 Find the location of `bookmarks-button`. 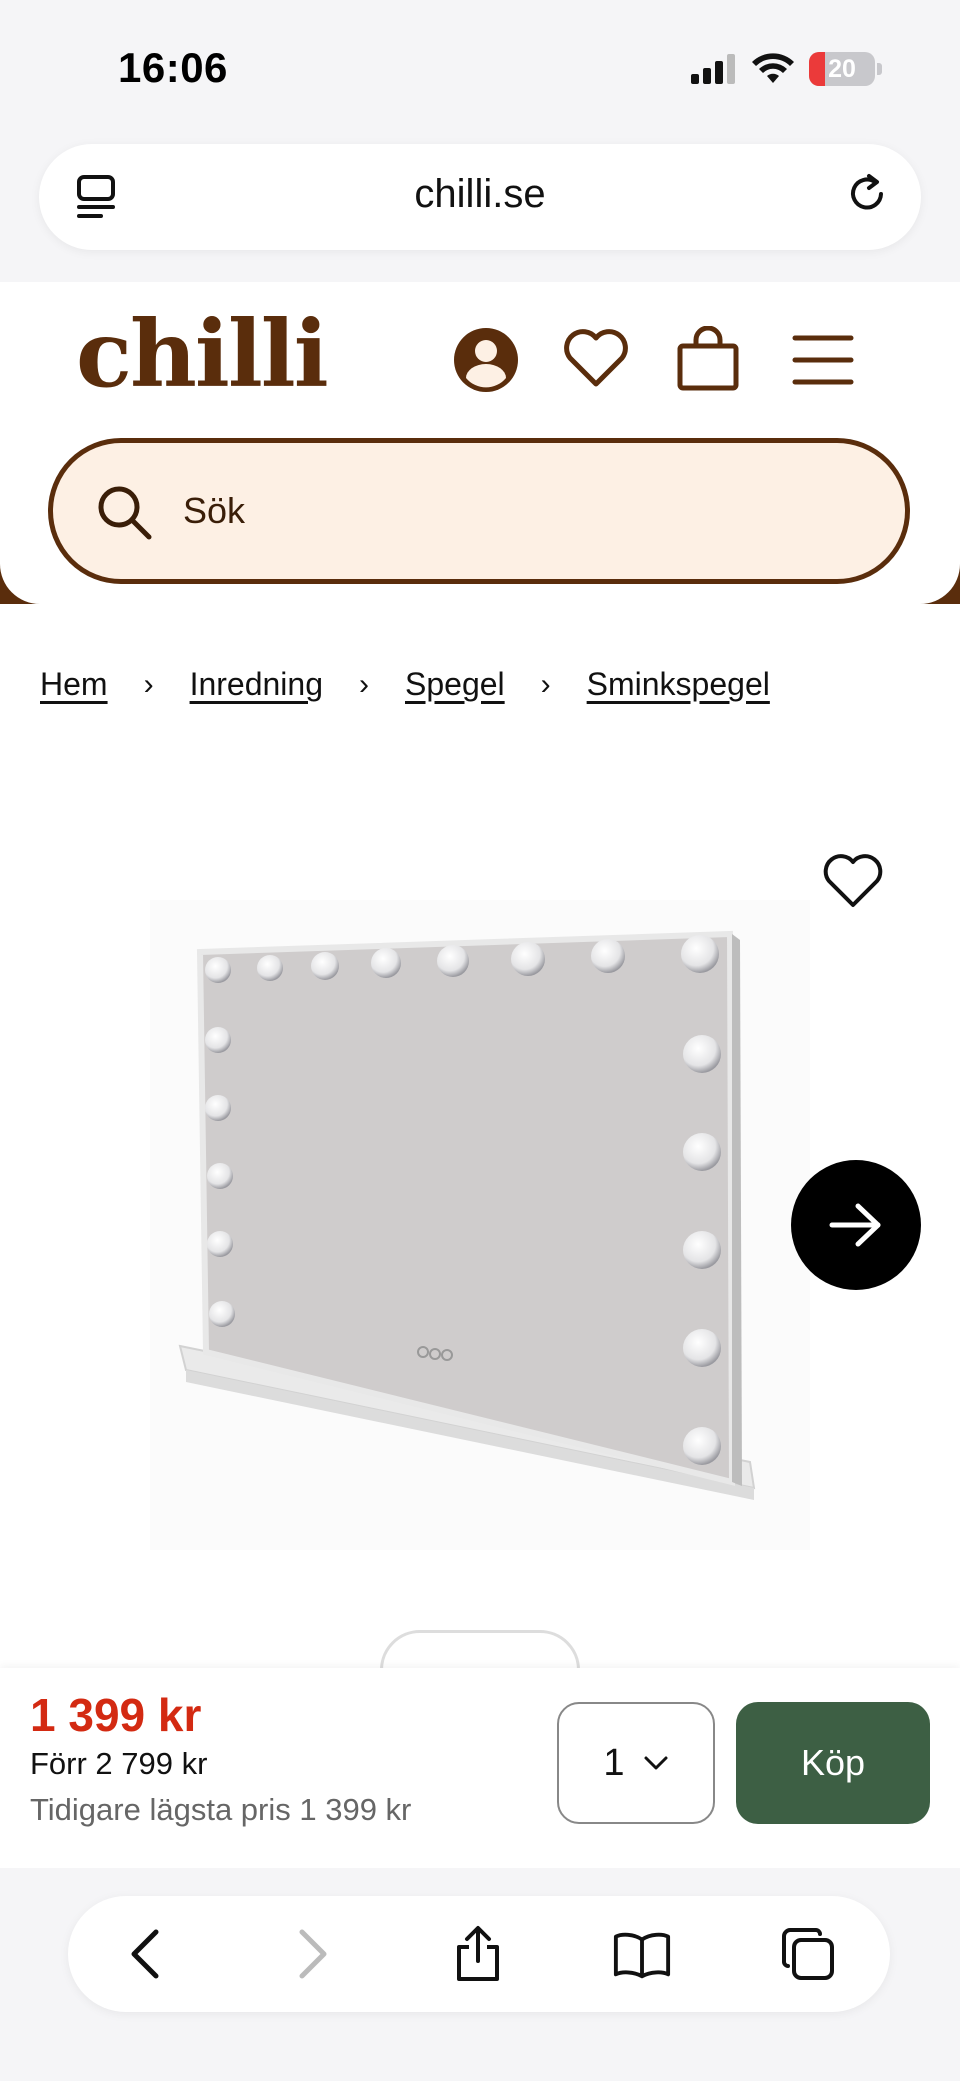

bookmarks-button is located at coordinates (642, 1954).